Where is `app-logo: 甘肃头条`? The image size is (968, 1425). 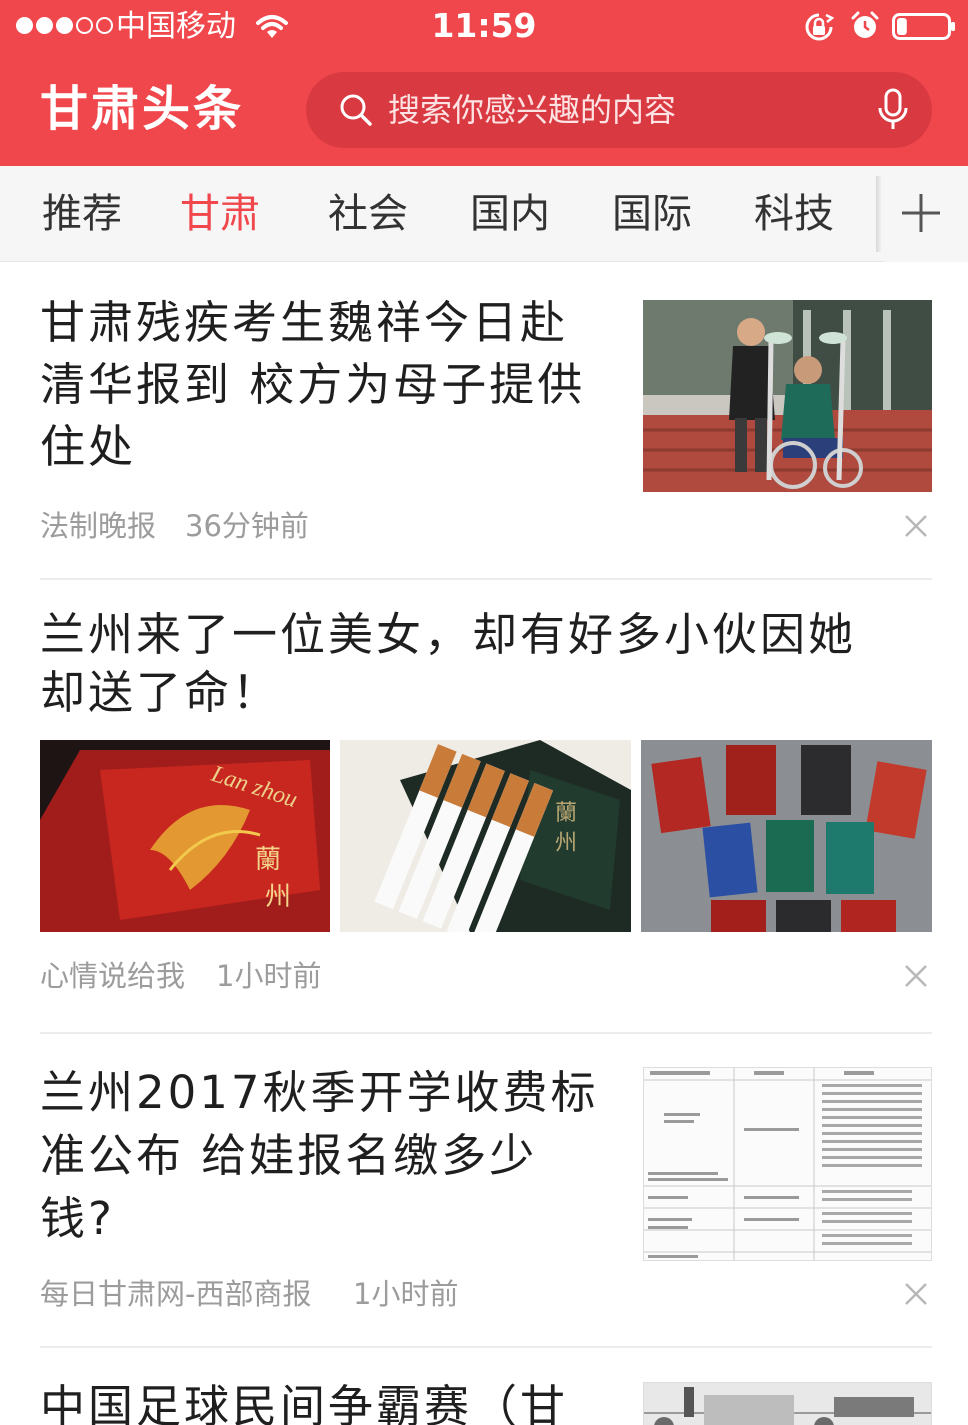
app-logo: 甘肃头条 is located at coordinates (142, 109).